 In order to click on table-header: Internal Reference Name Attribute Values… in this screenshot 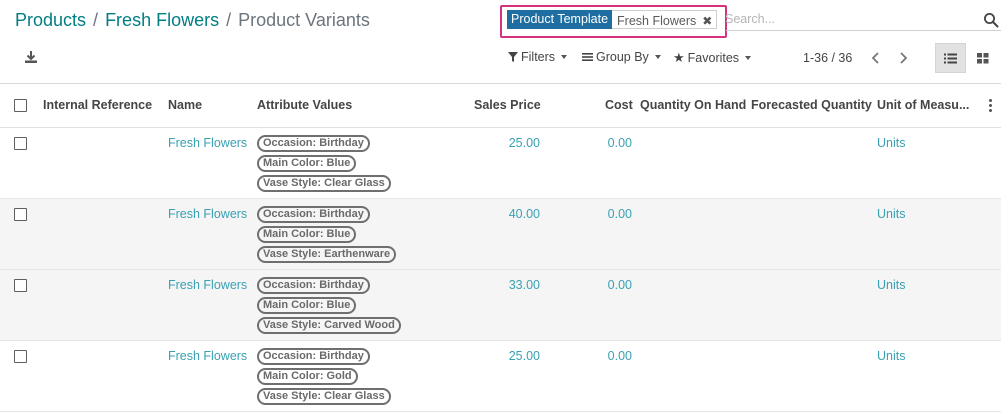, I will do `click(500, 106)`.